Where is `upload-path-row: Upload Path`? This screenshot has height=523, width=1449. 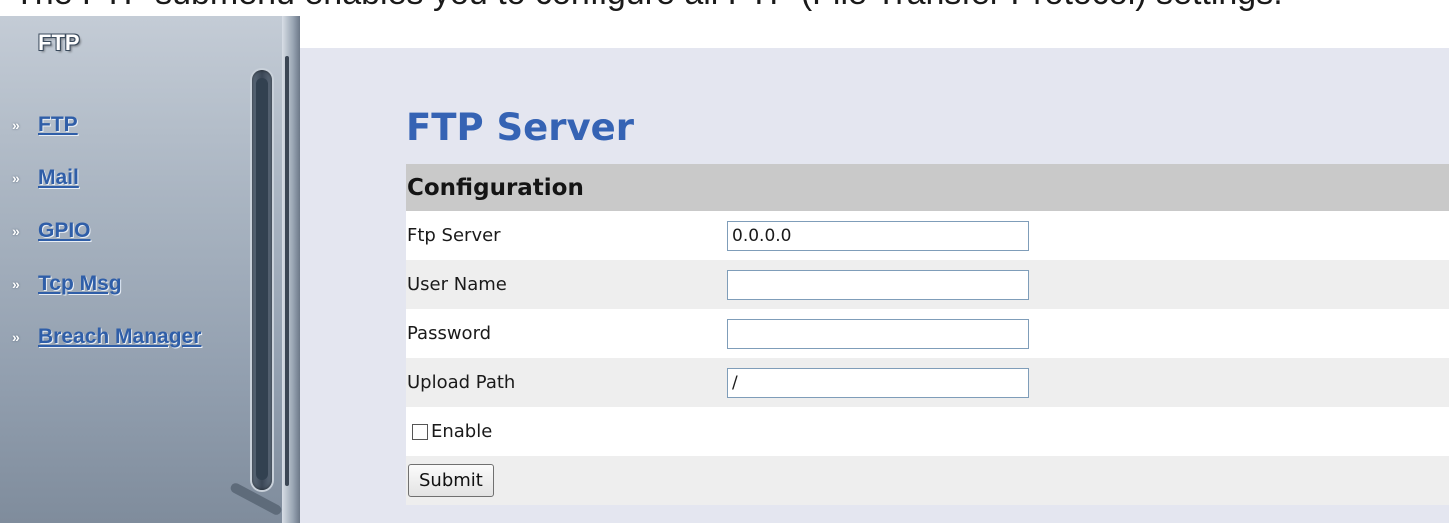 upload-path-row: Upload Path is located at coordinates (927, 382).